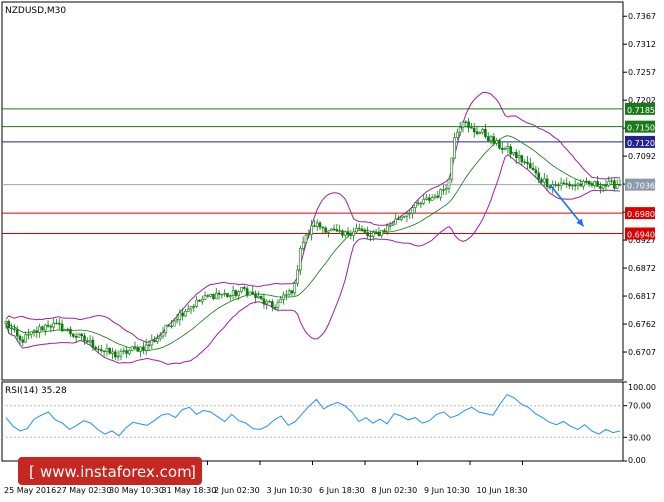 This screenshot has height=502, width=664. What do you see at coordinates (110, 471) in the screenshot?
I see `instaforex-watermark: [ www.instaforex.com ]` at bounding box center [110, 471].